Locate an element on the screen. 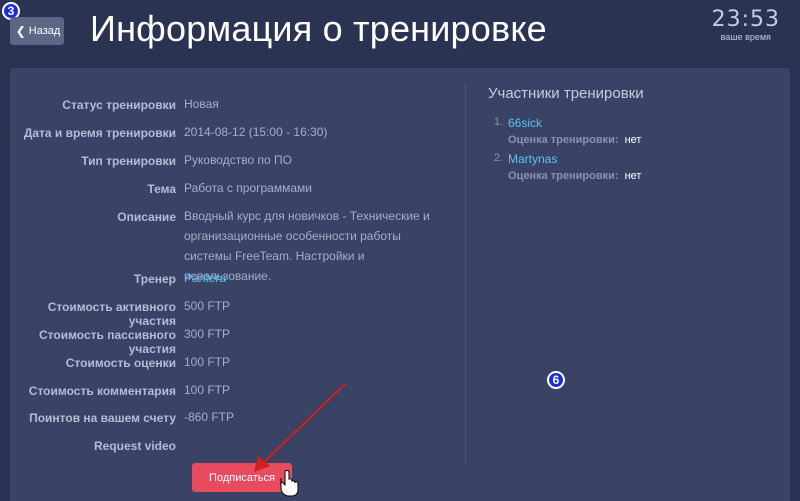 This screenshot has width=800, height=501. info-row-comment-cost: Стоимость комментария 100 FTP is located at coordinates (230, 391).